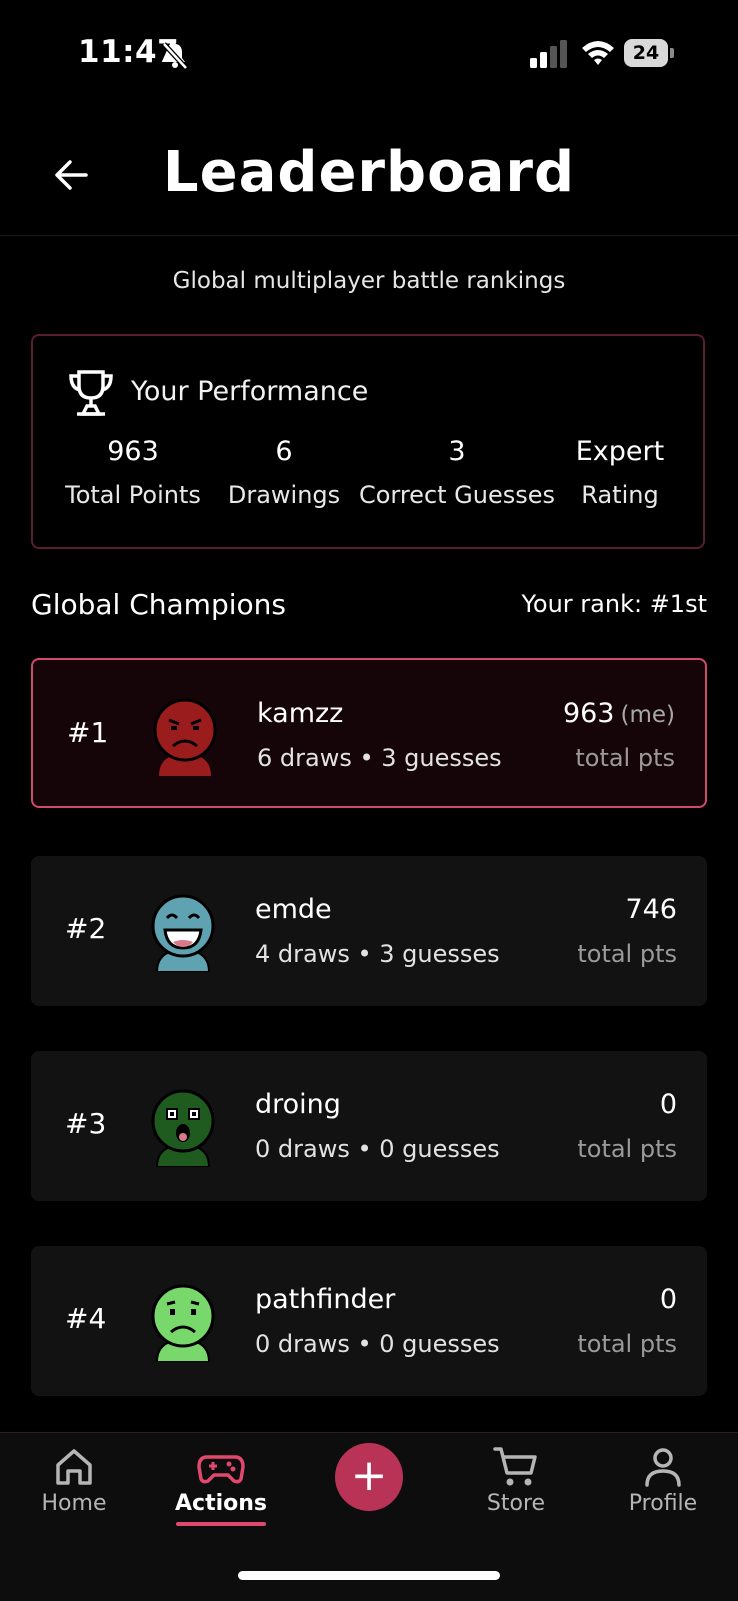 Image resolution: width=738 pixels, height=1601 pixels. Describe the element at coordinates (133, 495) in the screenshot. I see `stat-label: Total Points` at that location.